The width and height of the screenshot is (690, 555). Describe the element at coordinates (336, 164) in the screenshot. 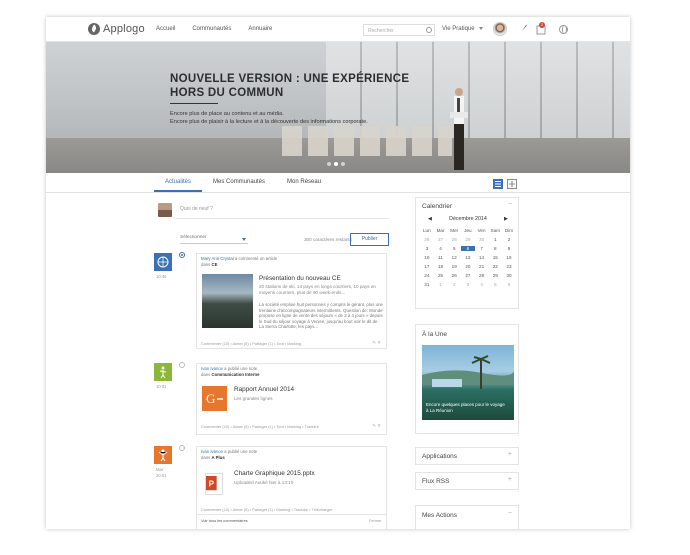

I see `carousel-dot-active` at that location.